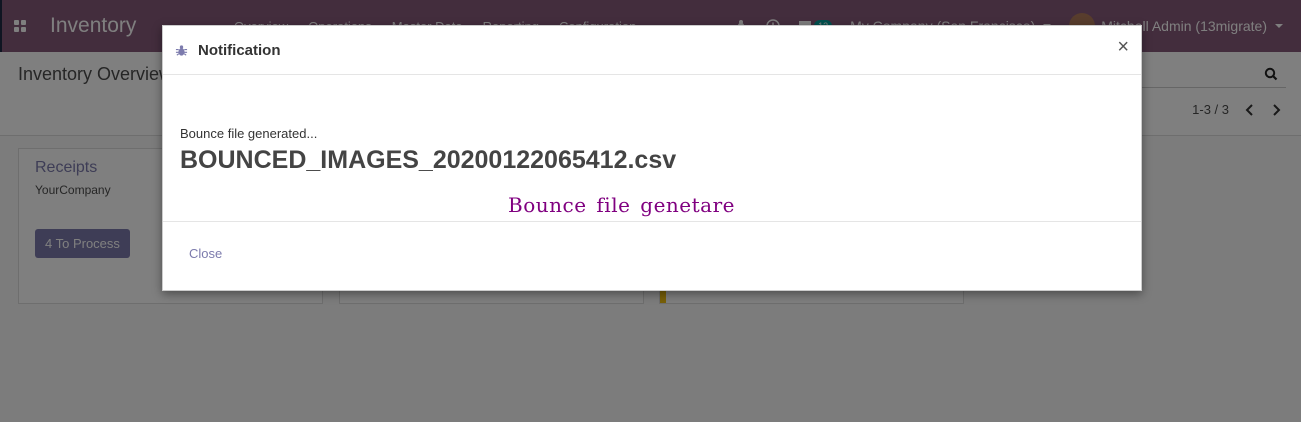 The height and width of the screenshot is (422, 1301). What do you see at coordinates (1123, 47) in the screenshot?
I see `close-icon: ×` at bounding box center [1123, 47].